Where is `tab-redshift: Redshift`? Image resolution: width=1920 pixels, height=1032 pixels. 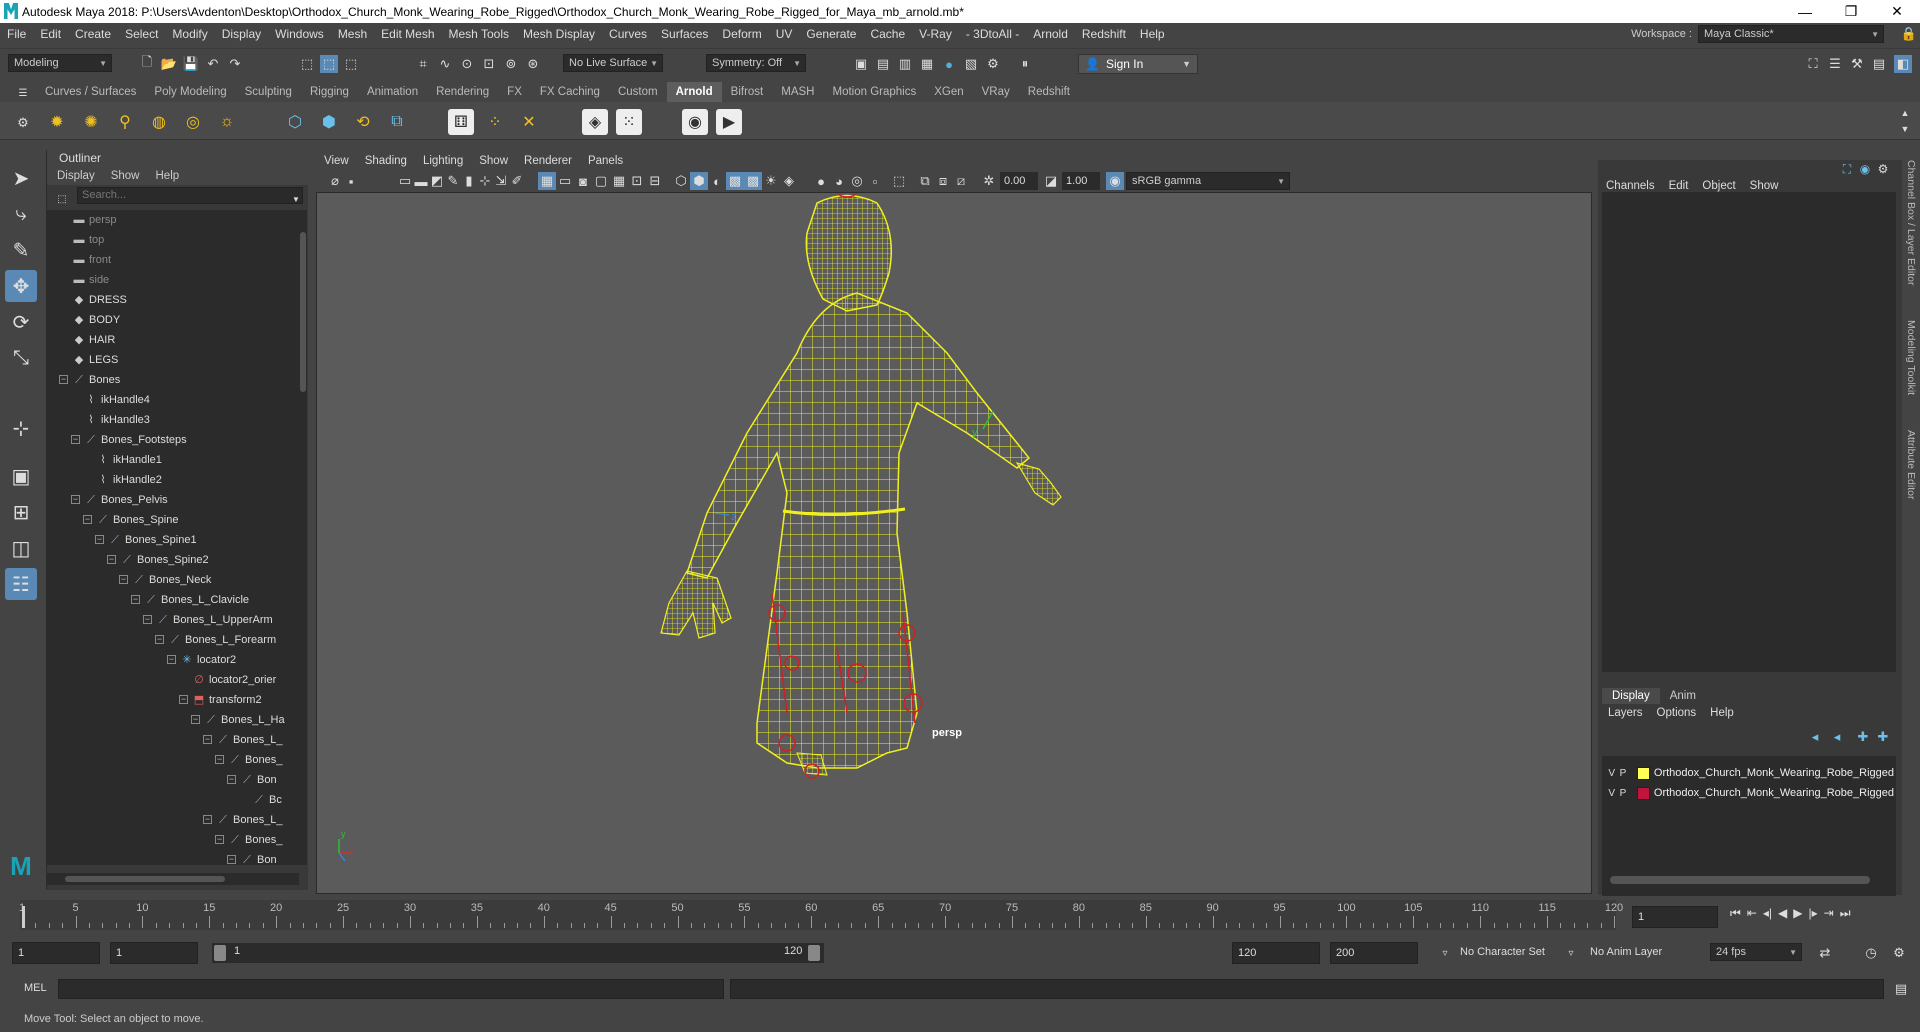 tab-redshift: Redshift is located at coordinates (1049, 92).